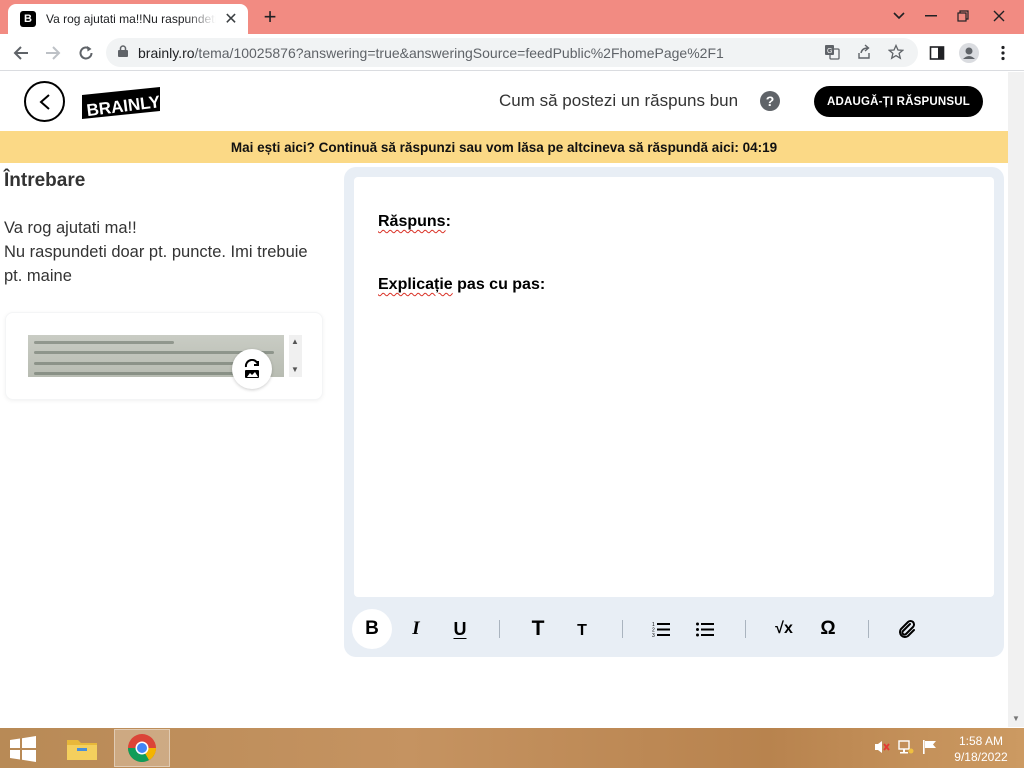 Image resolution: width=1024 pixels, height=768 pixels. Describe the element at coordinates (896, 53) in the screenshot. I see `star-icon` at that location.